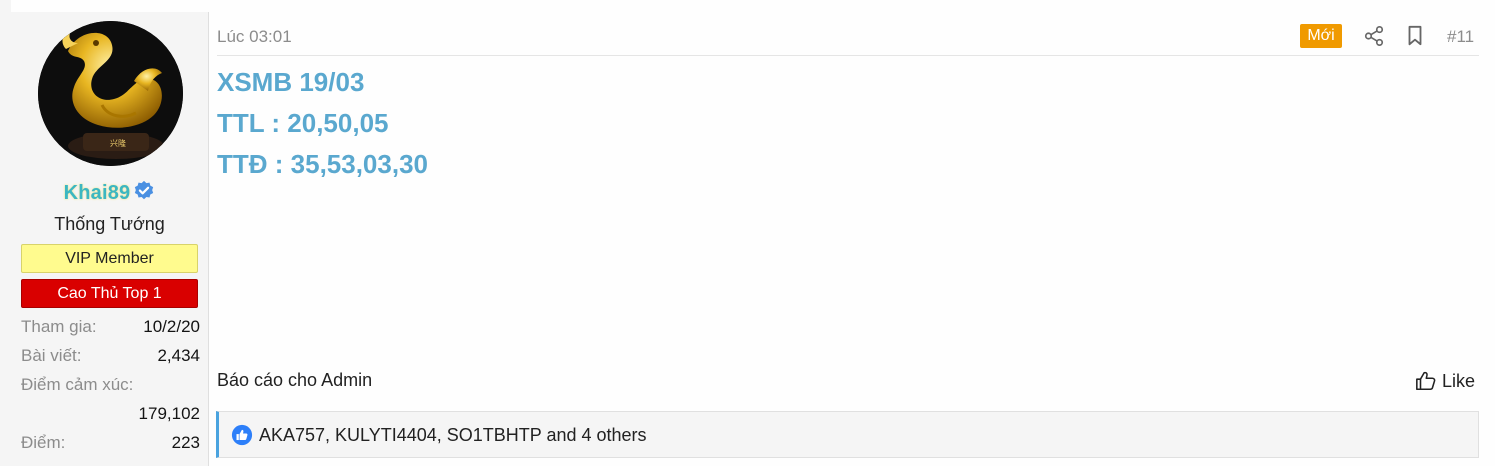  What do you see at coordinates (1426, 381) in the screenshot?
I see `thumbs-up-icon` at bounding box center [1426, 381].